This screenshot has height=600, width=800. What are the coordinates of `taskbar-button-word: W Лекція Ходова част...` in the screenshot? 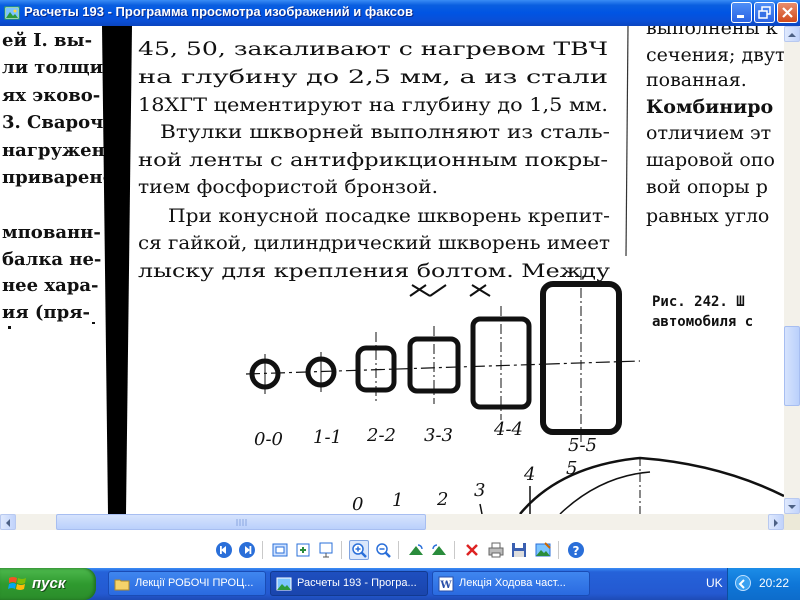 It's located at (511, 583).